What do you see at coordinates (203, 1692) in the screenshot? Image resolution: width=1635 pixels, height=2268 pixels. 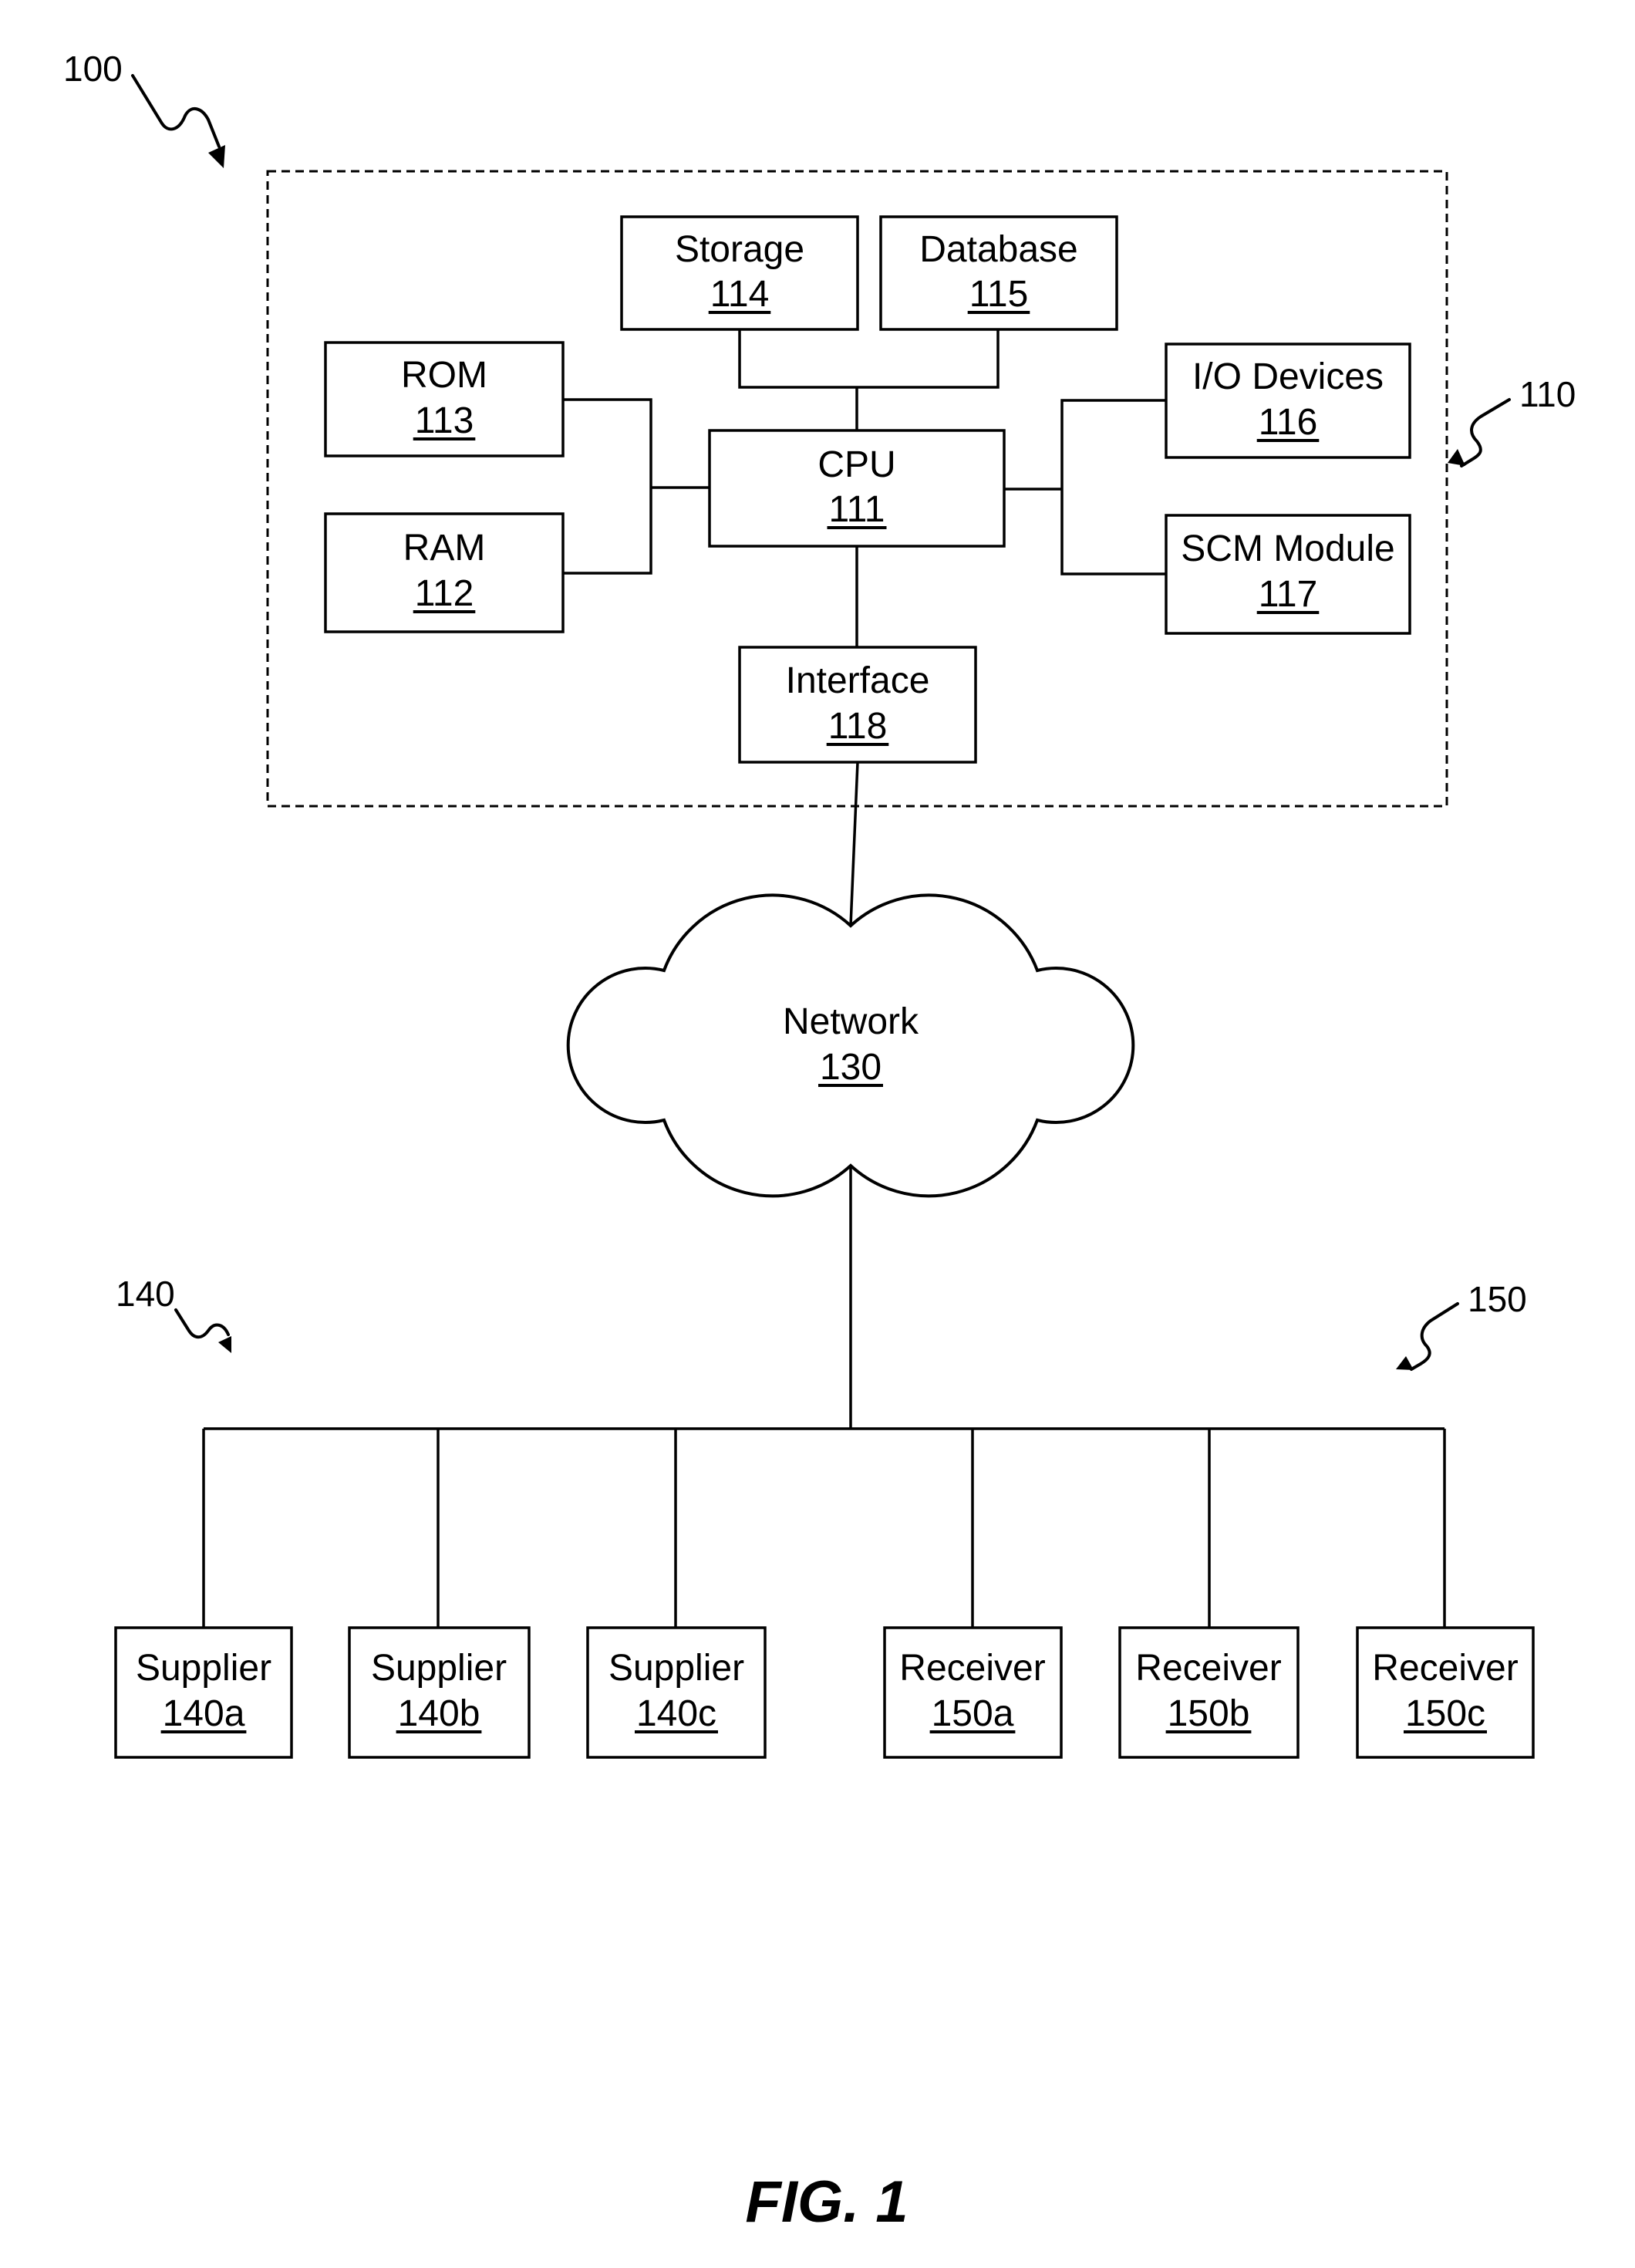 I see `supplier-140a: Supplier 140a` at bounding box center [203, 1692].